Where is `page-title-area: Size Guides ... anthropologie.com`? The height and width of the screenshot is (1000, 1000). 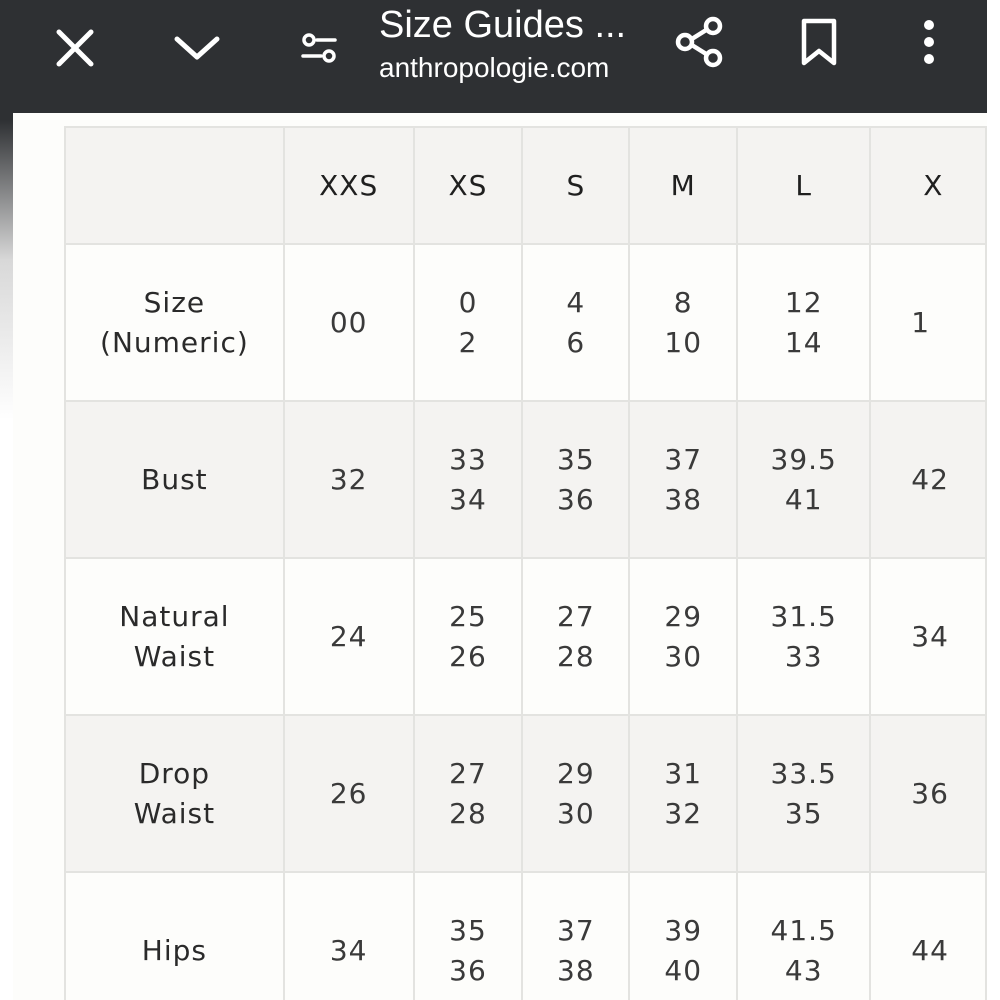
page-title-area: Size Guides ... anthropologie.com is located at coordinates (514, 56).